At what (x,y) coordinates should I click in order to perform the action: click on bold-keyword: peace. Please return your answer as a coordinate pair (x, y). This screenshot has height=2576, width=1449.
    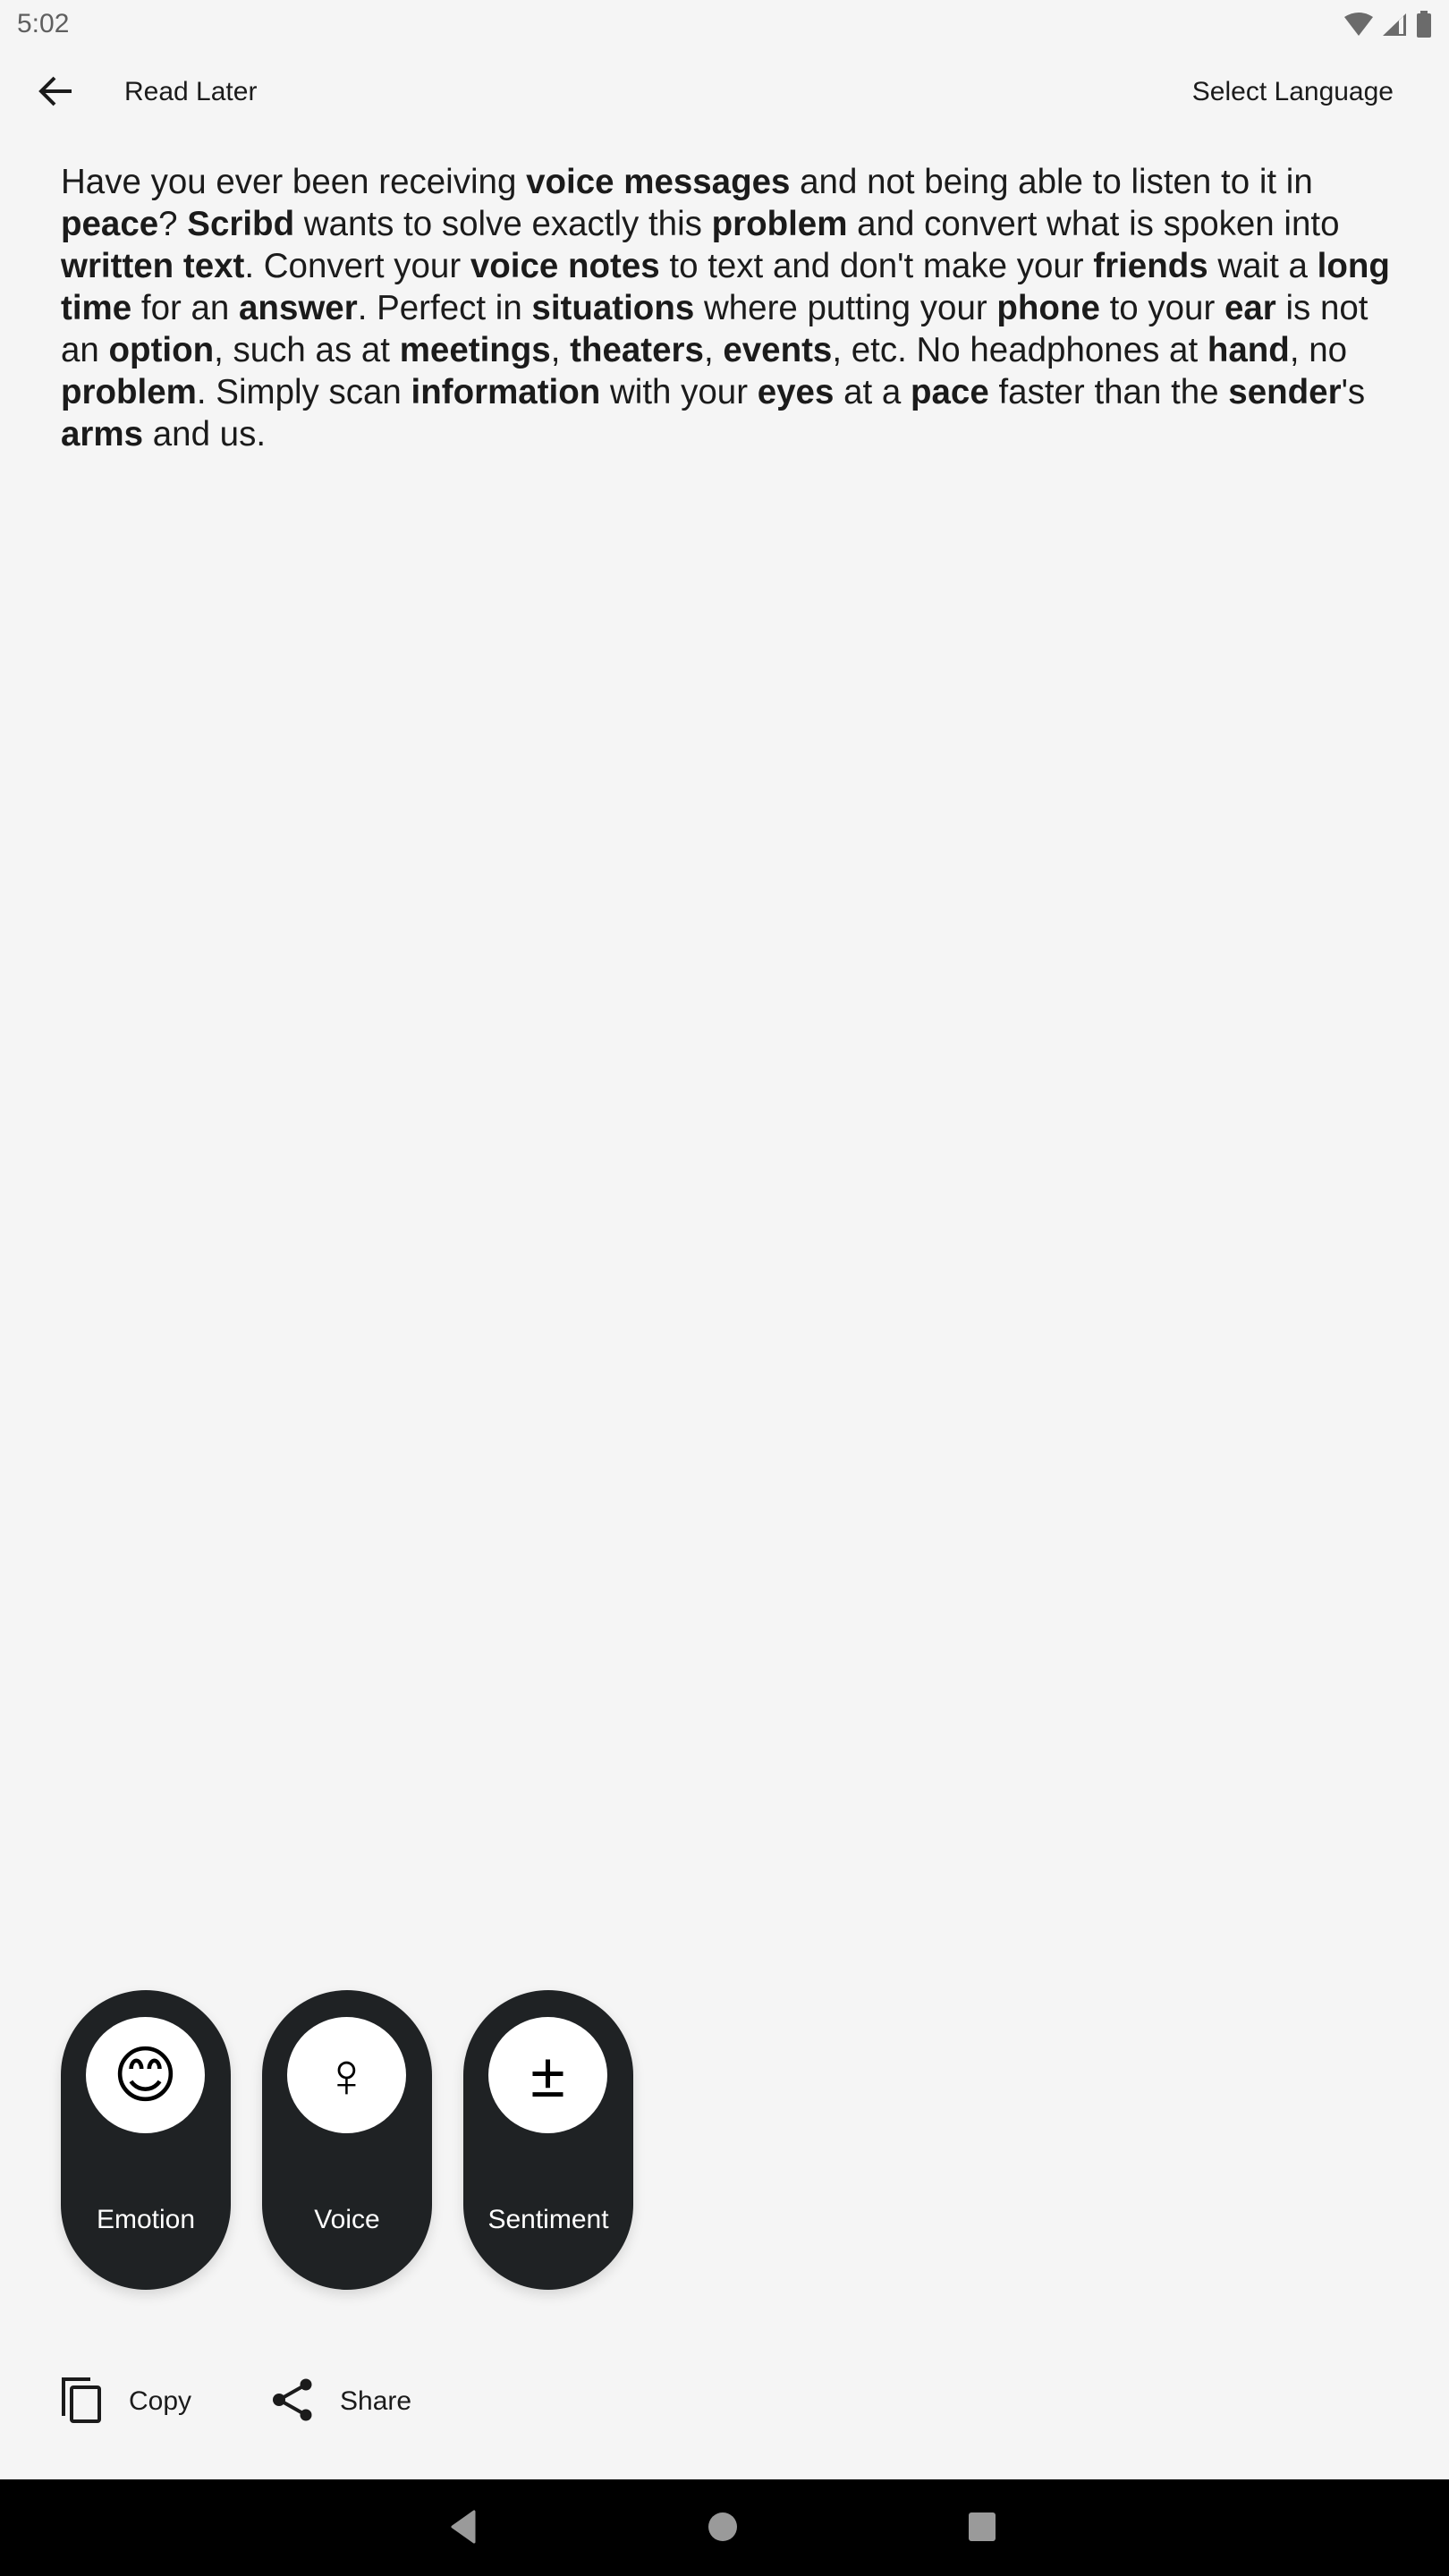
    Looking at the image, I should click on (110, 224).